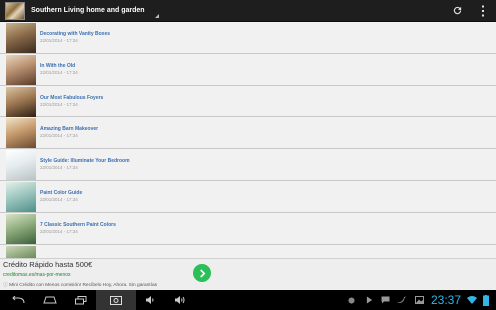 This screenshot has height=310, width=496. What do you see at coordinates (472, 300) in the screenshot?
I see `wifi-icon` at bounding box center [472, 300].